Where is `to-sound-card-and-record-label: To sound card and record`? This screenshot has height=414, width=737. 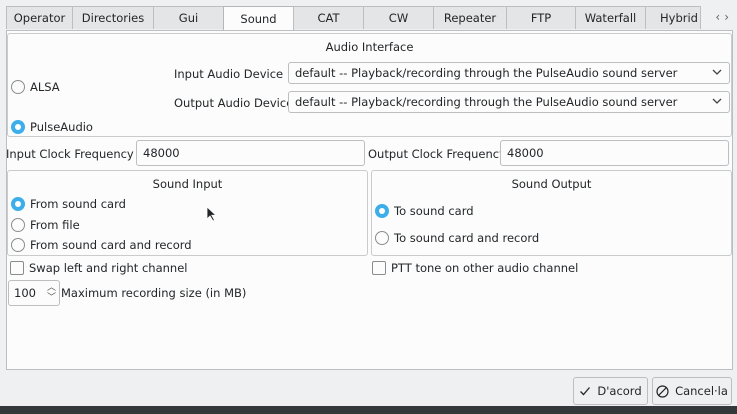
to-sound-card-and-record-label: To sound card and record is located at coordinates (467, 238).